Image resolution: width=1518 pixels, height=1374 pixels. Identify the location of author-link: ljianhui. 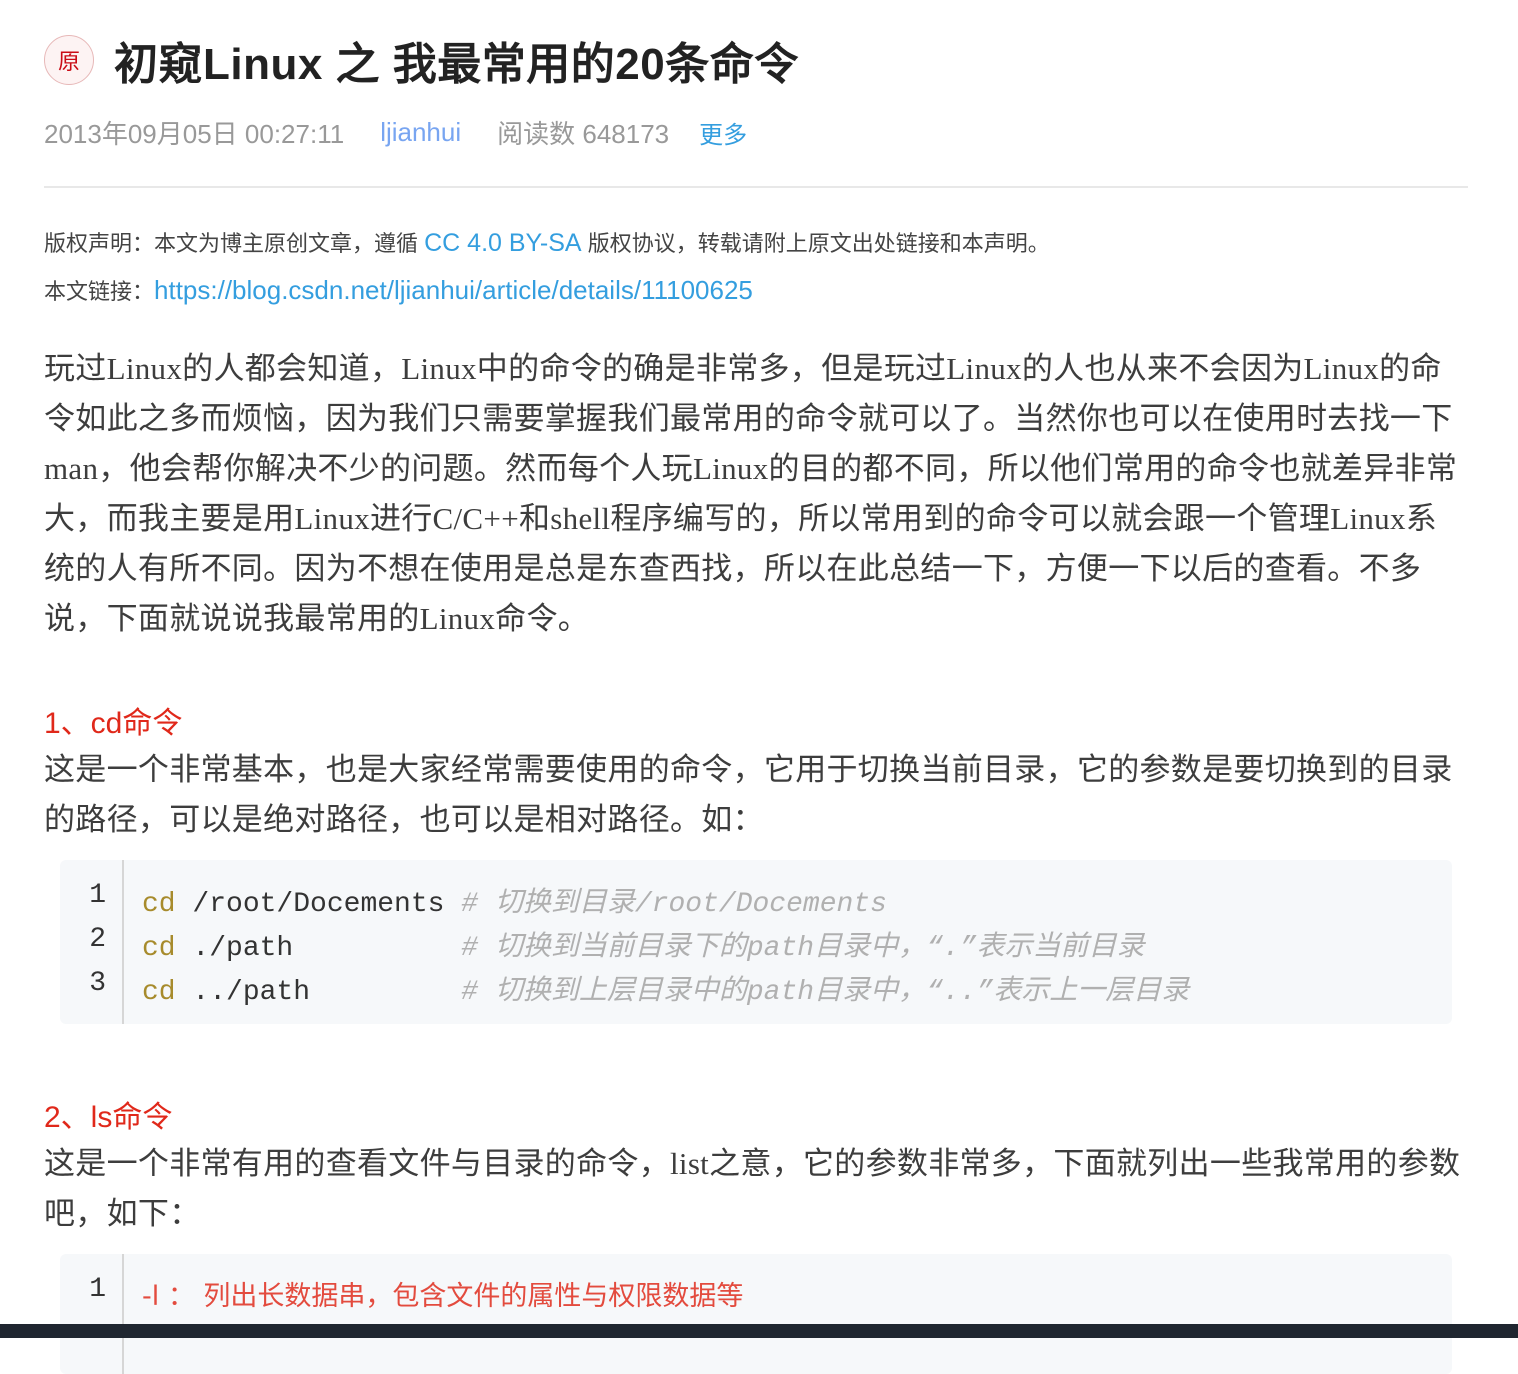
(420, 132).